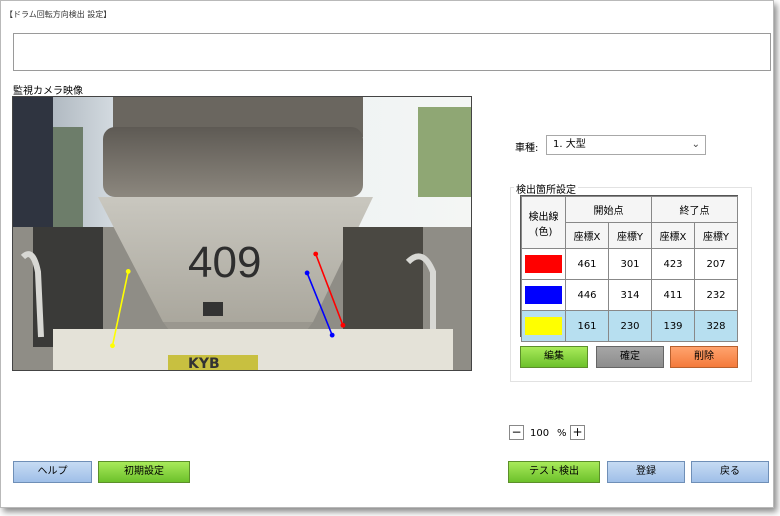 Image resolution: width=780 pixels, height=516 pixels. I want to click on start-x-cell: 446, so click(587, 295).